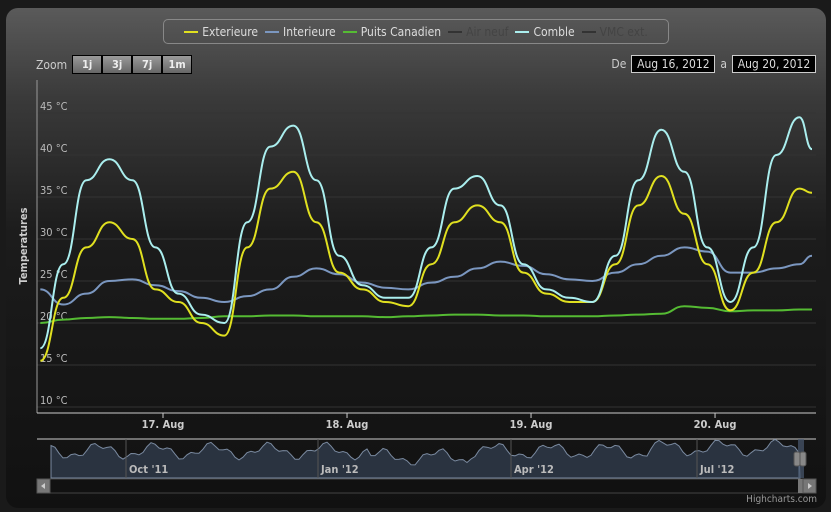 The width and height of the screenshot is (831, 512). Describe the element at coordinates (797, 459) in the screenshot. I see `navigator-left-handle` at that location.